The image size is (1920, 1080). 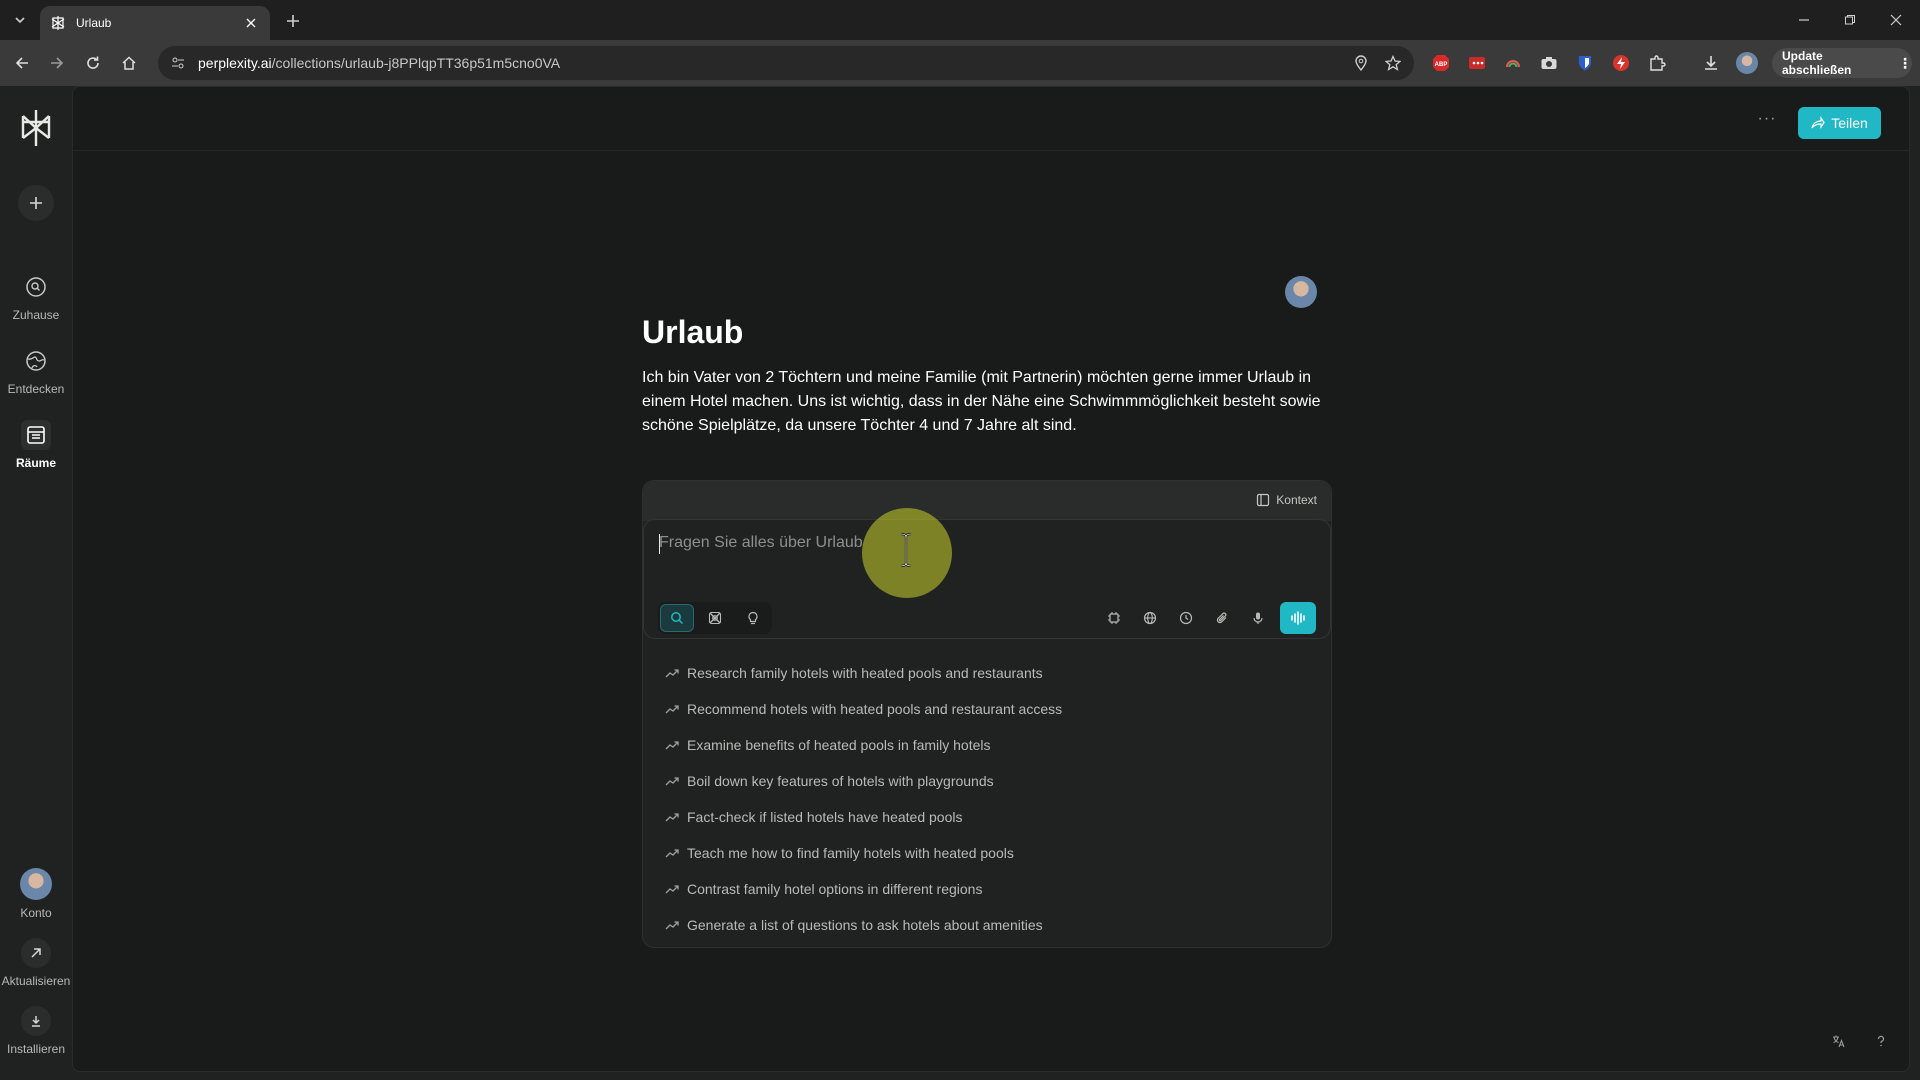 What do you see at coordinates (293, 21) in the screenshot?
I see `new-tab-plus-icon` at bounding box center [293, 21].